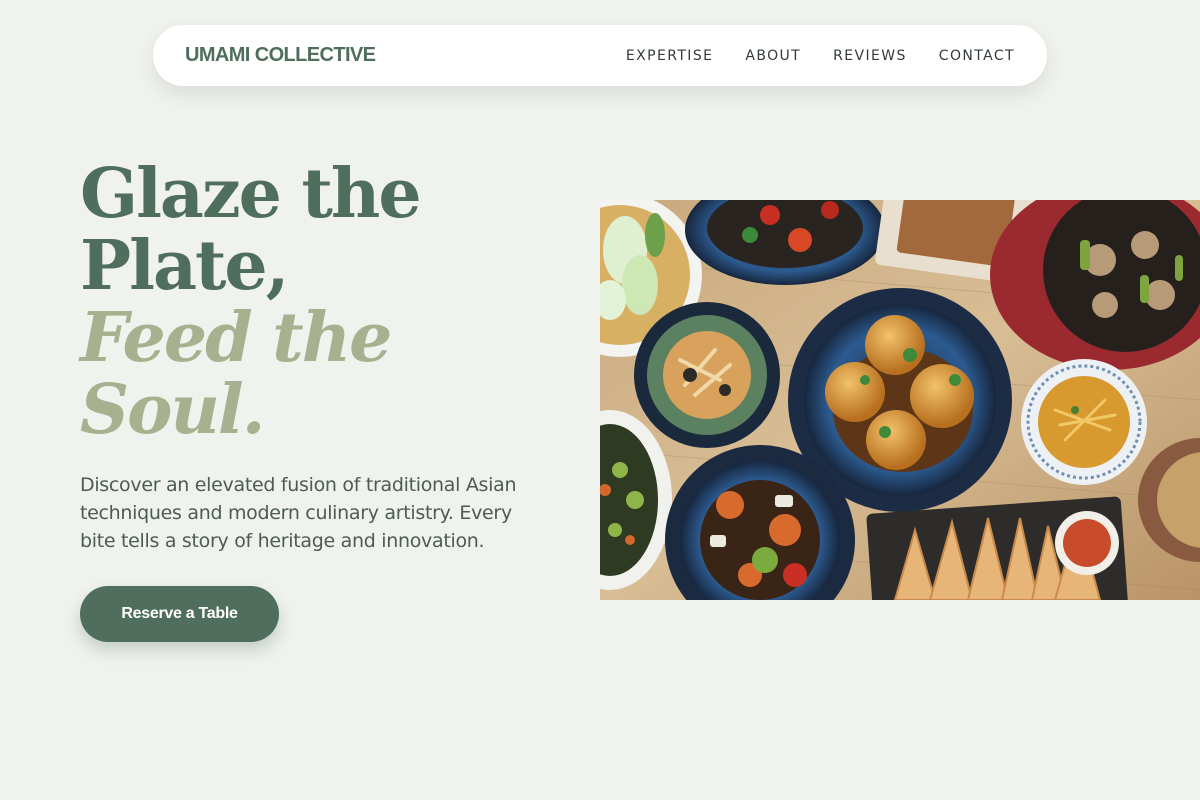 This screenshot has height=800, width=1200. Describe the element at coordinates (251, 194) in the screenshot. I see `hero-title-line-1: Glaze the` at that location.